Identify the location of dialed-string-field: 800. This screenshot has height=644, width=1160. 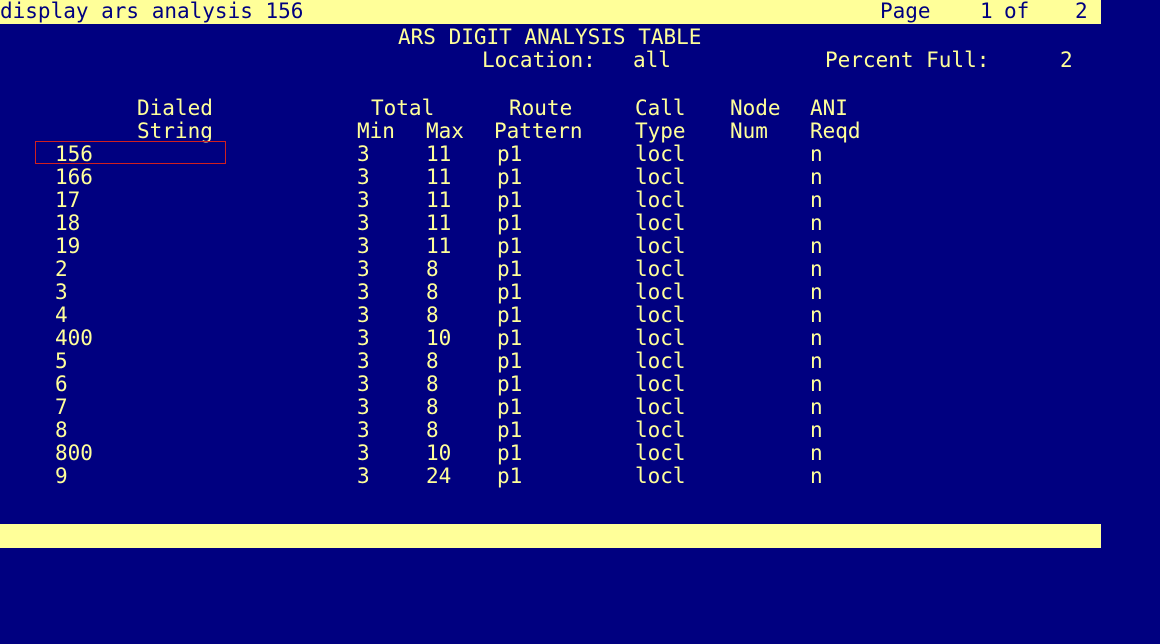
(74, 453).